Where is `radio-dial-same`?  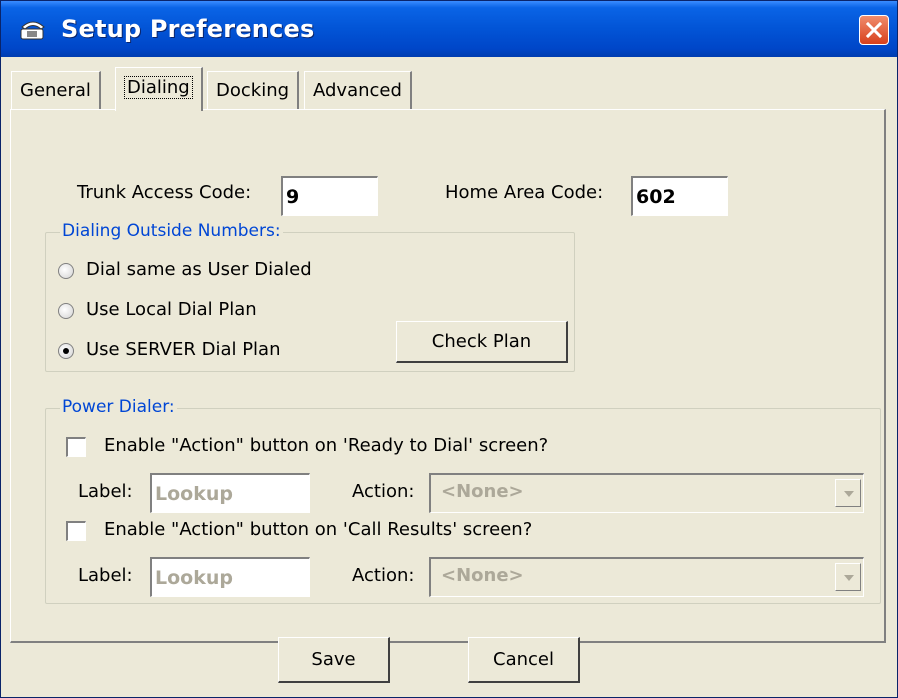 radio-dial-same is located at coordinates (66, 271).